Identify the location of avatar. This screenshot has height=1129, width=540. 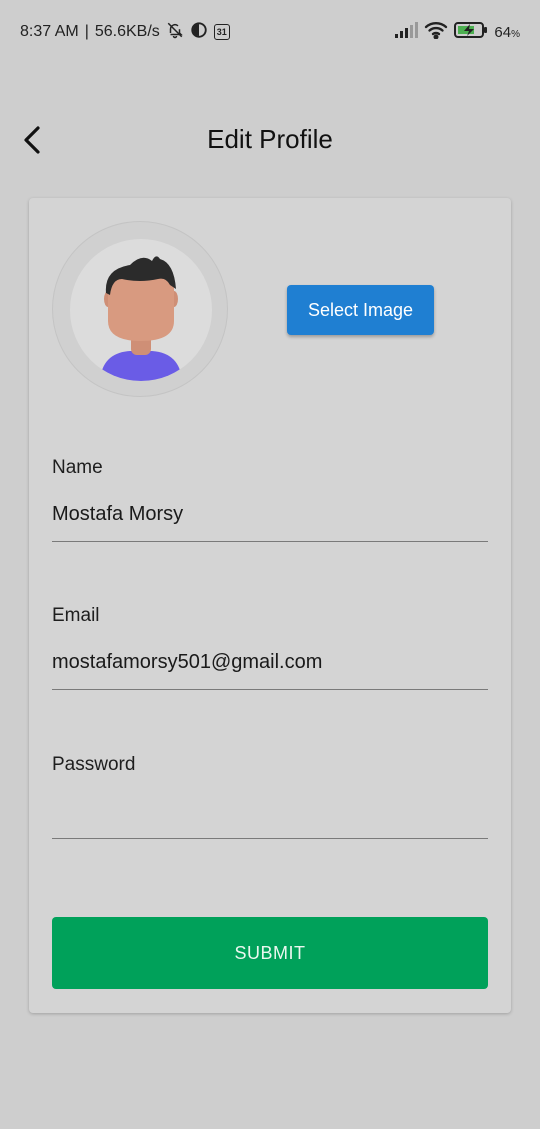
(141, 310).